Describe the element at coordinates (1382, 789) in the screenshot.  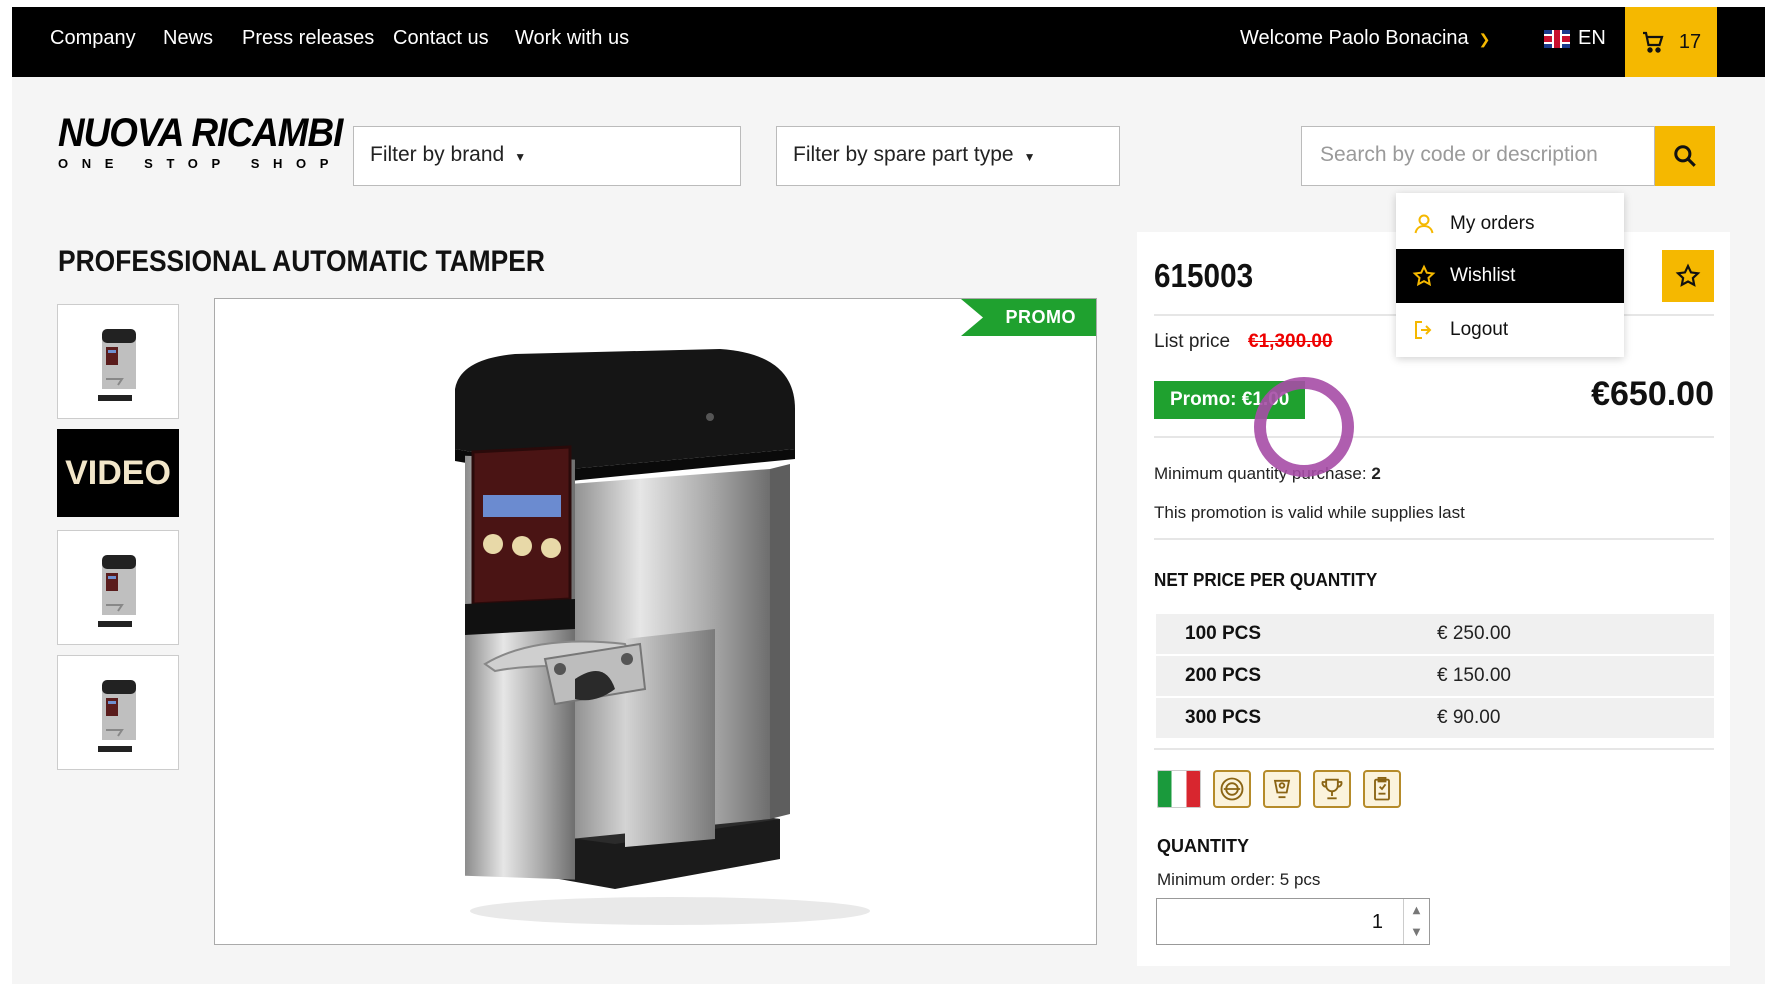
I see `clipboard-icon` at that location.